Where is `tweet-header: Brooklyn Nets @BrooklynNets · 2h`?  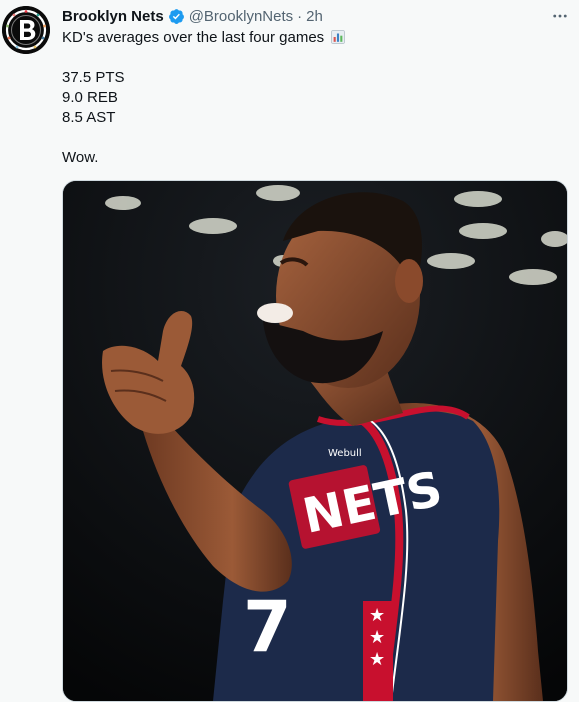 tweet-header: Brooklyn Nets @BrooklynNets · 2h is located at coordinates (192, 16).